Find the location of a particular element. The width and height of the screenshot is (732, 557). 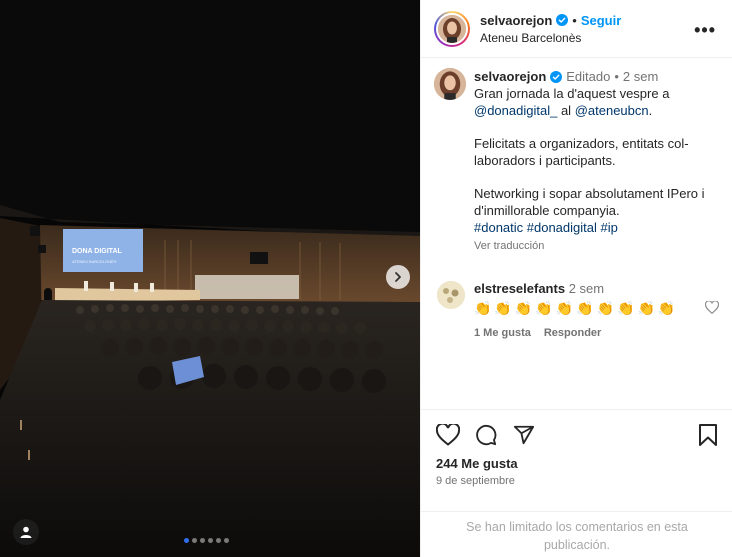

mention-ateneubcn: @ateneubcn is located at coordinates (612, 110).